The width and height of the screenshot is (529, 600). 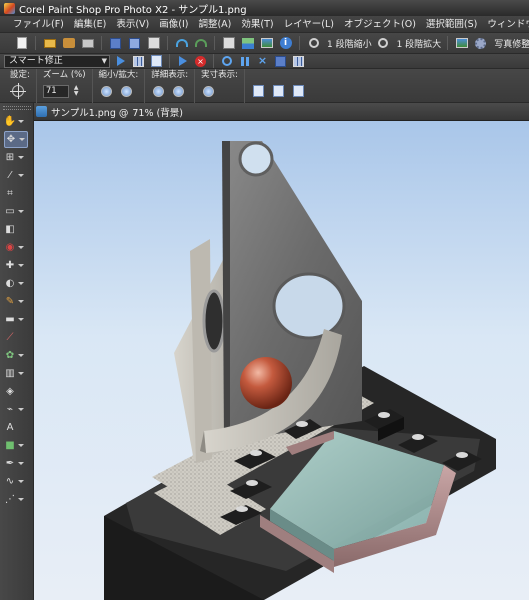 I want to click on settings-button, so click(x=480, y=43).